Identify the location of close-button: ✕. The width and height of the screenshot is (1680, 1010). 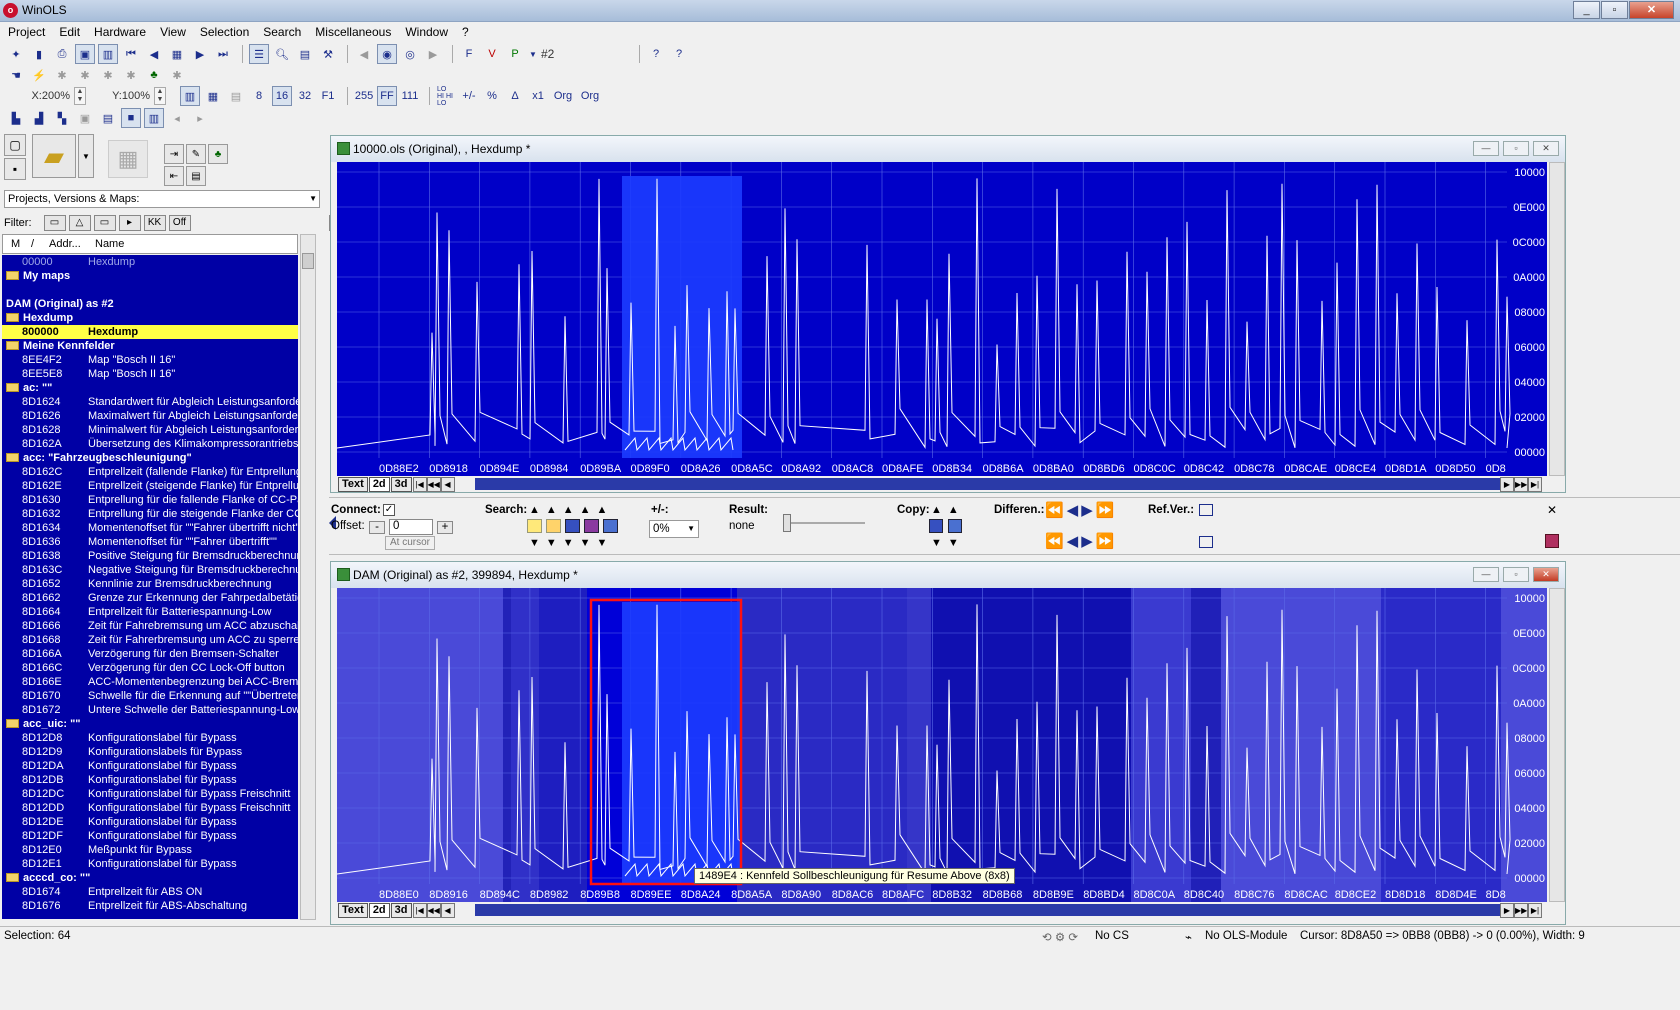
(1651, 10).